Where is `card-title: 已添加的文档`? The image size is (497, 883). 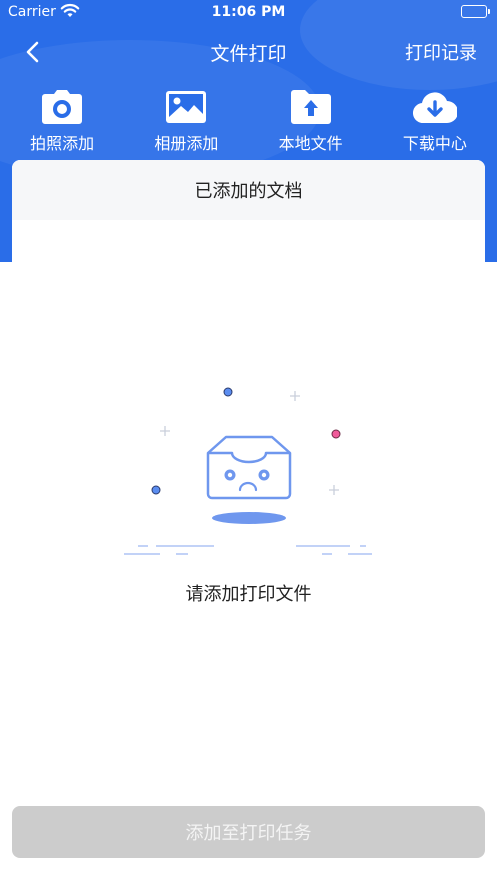
card-title: 已添加的文档 is located at coordinates (248, 190).